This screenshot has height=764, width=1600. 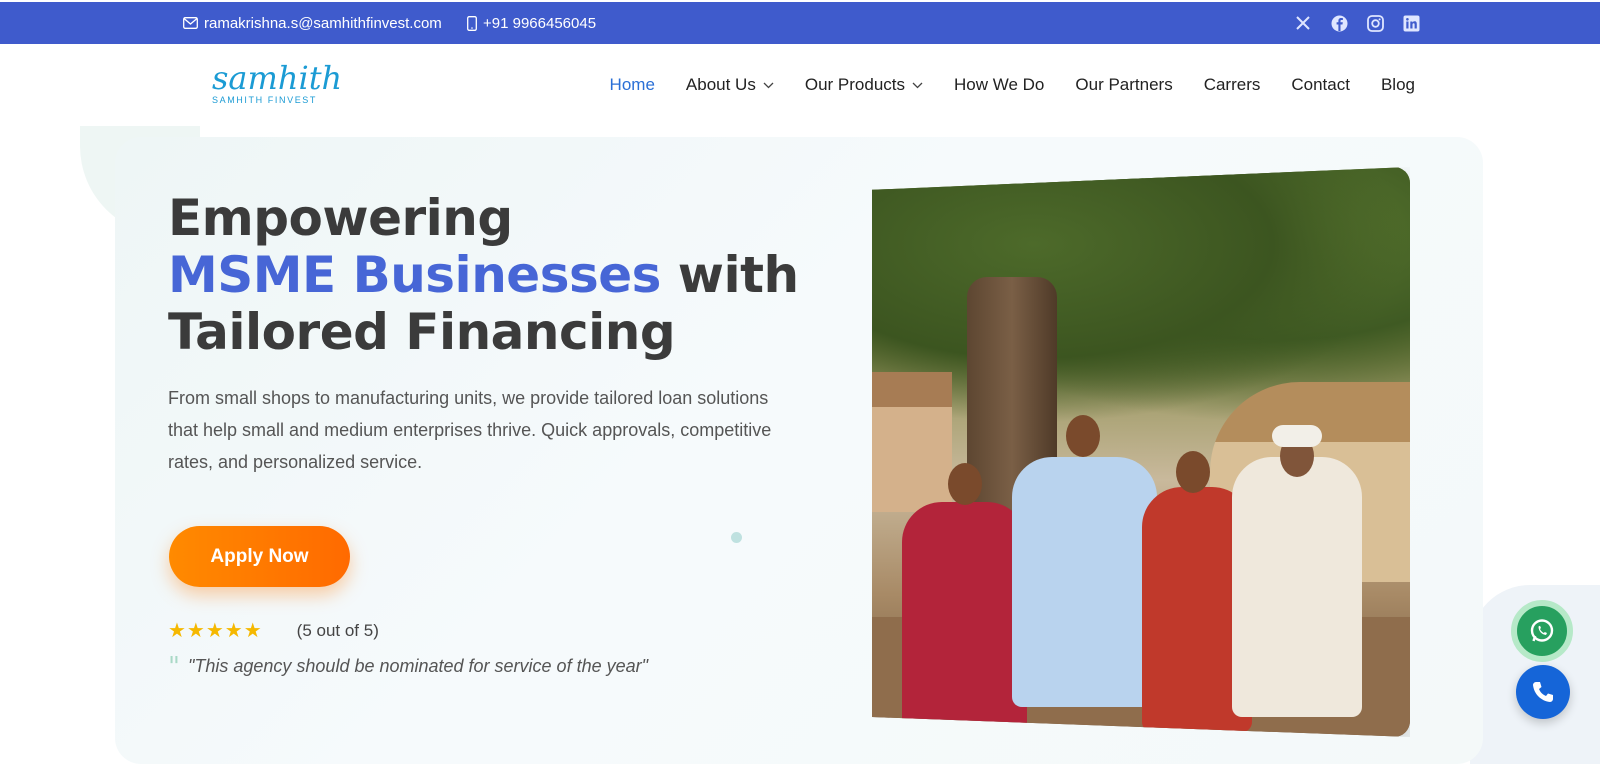 I want to click on nav-item-our-partners: Our Partners, so click(x=1123, y=85).